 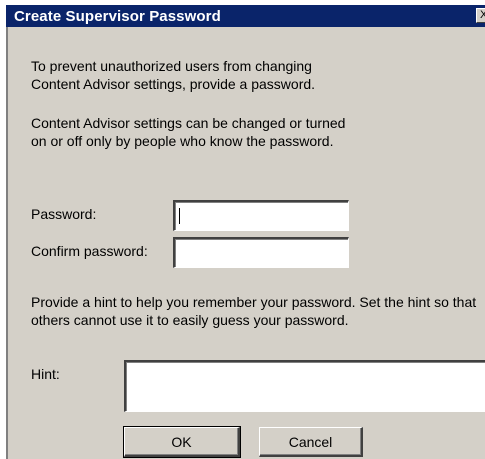 I want to click on ok-button: OK, so click(x=182, y=442).